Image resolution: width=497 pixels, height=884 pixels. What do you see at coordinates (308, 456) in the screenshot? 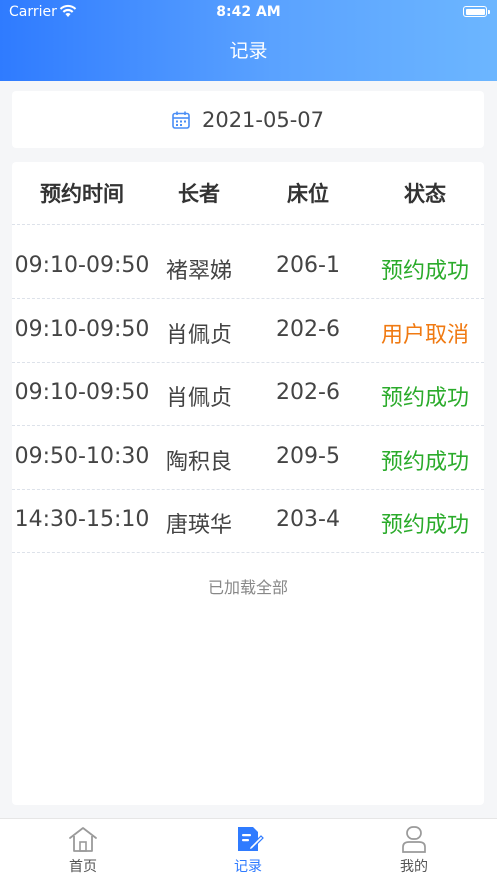
I see `row-bed: 209-5` at bounding box center [308, 456].